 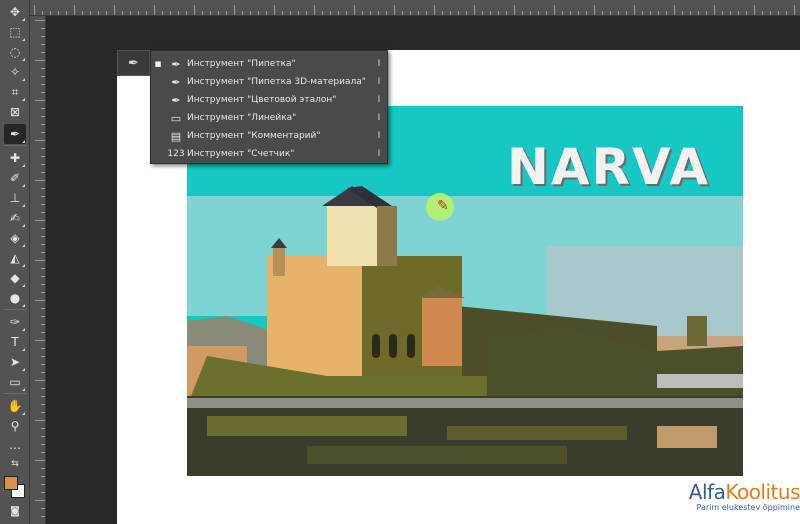 I want to click on foreground-color-swatch, so click(x=11, y=483).